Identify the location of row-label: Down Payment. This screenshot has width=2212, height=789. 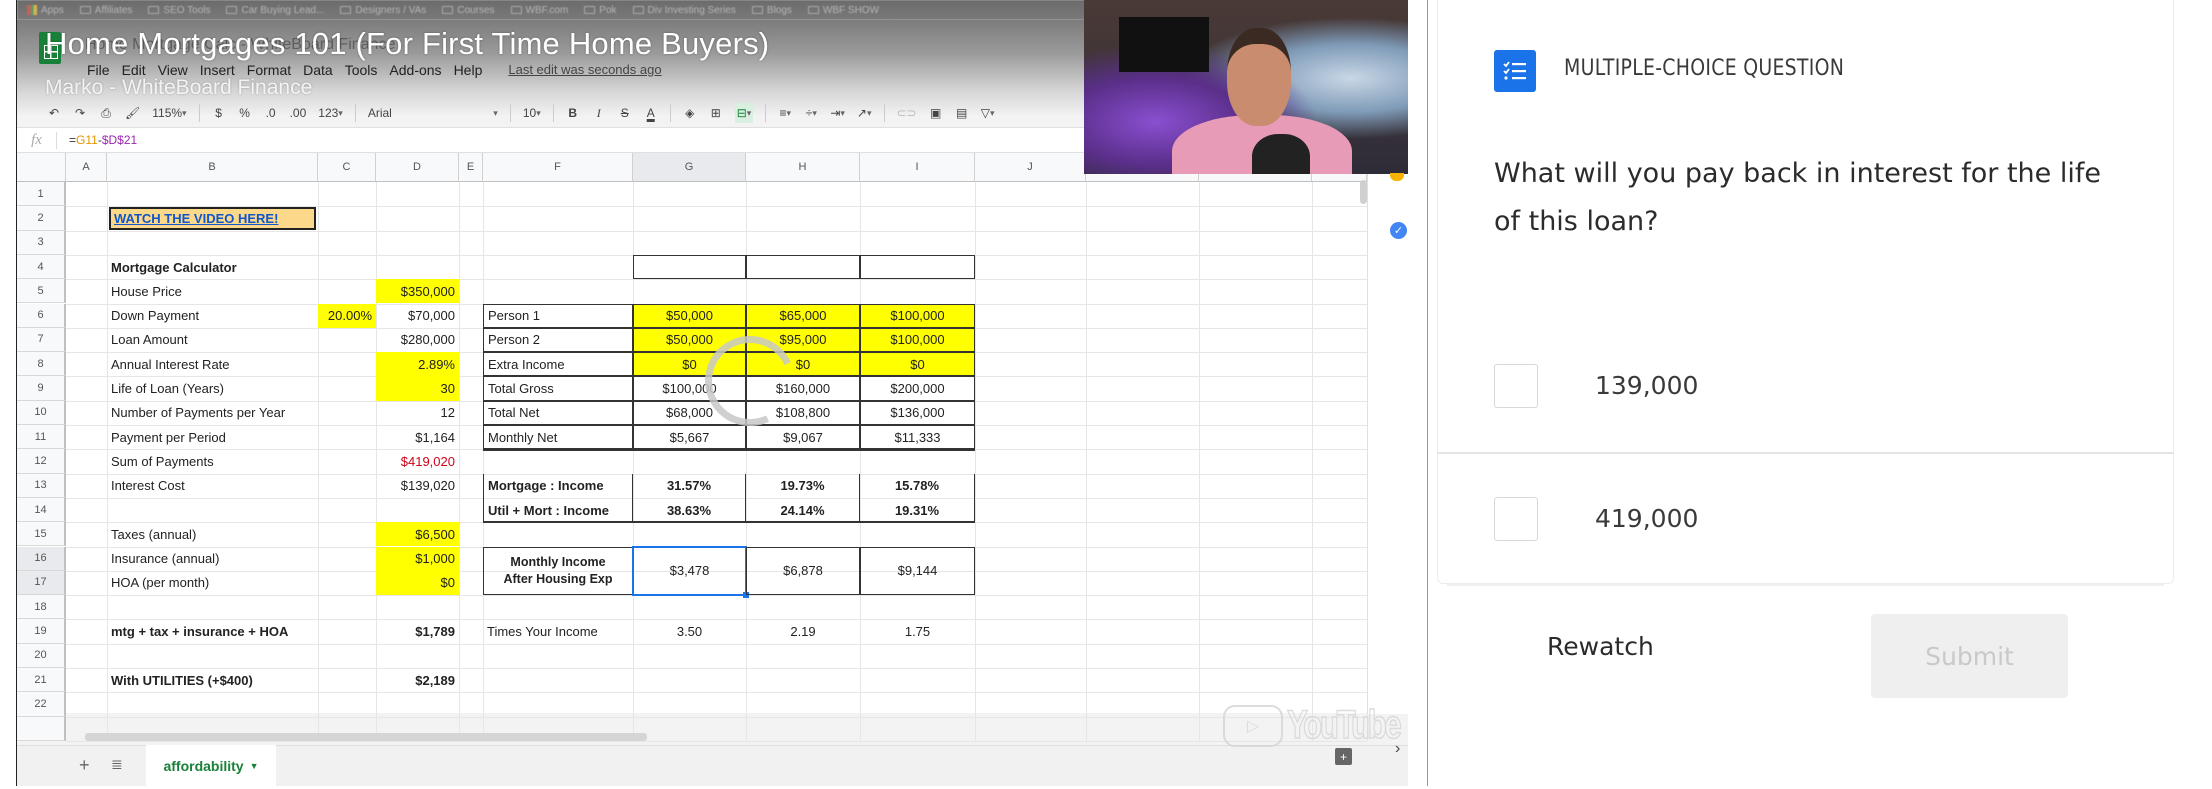
(212, 316).